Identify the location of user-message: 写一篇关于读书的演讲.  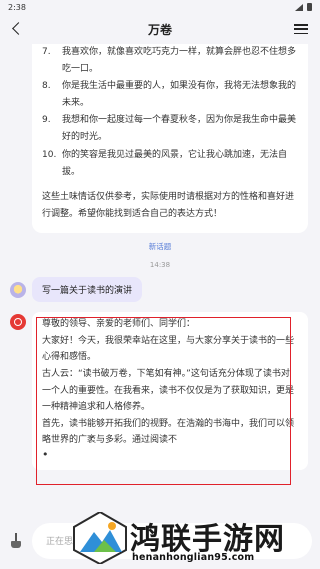
(87, 289).